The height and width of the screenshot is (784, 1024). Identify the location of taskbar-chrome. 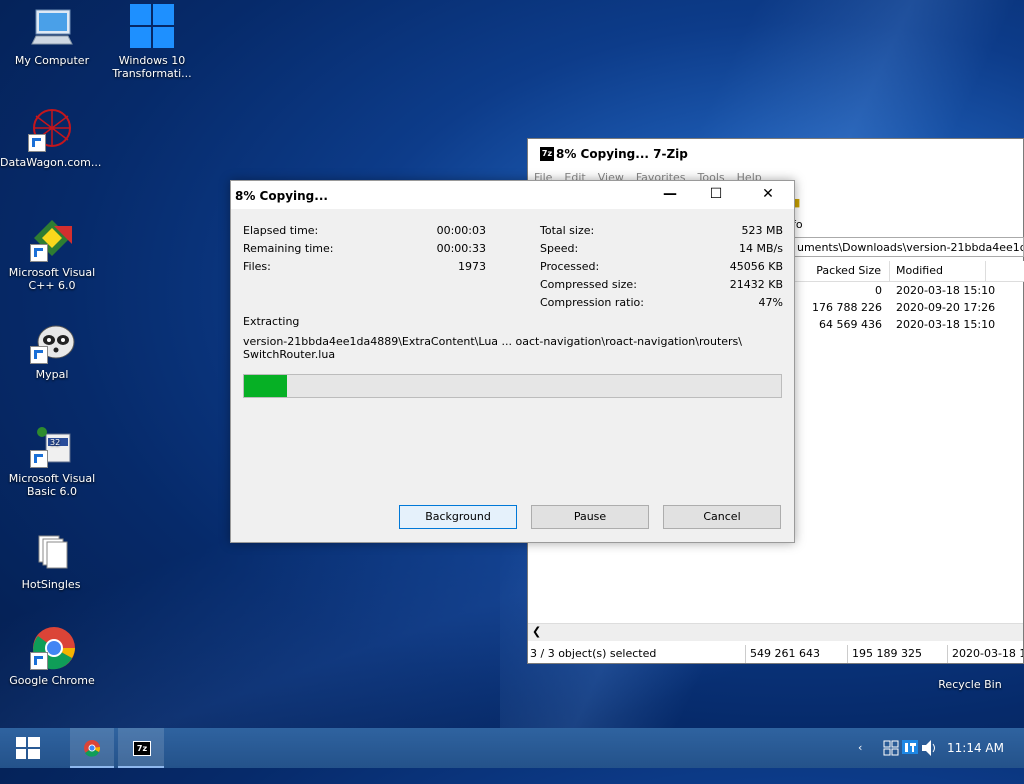
(92, 748).